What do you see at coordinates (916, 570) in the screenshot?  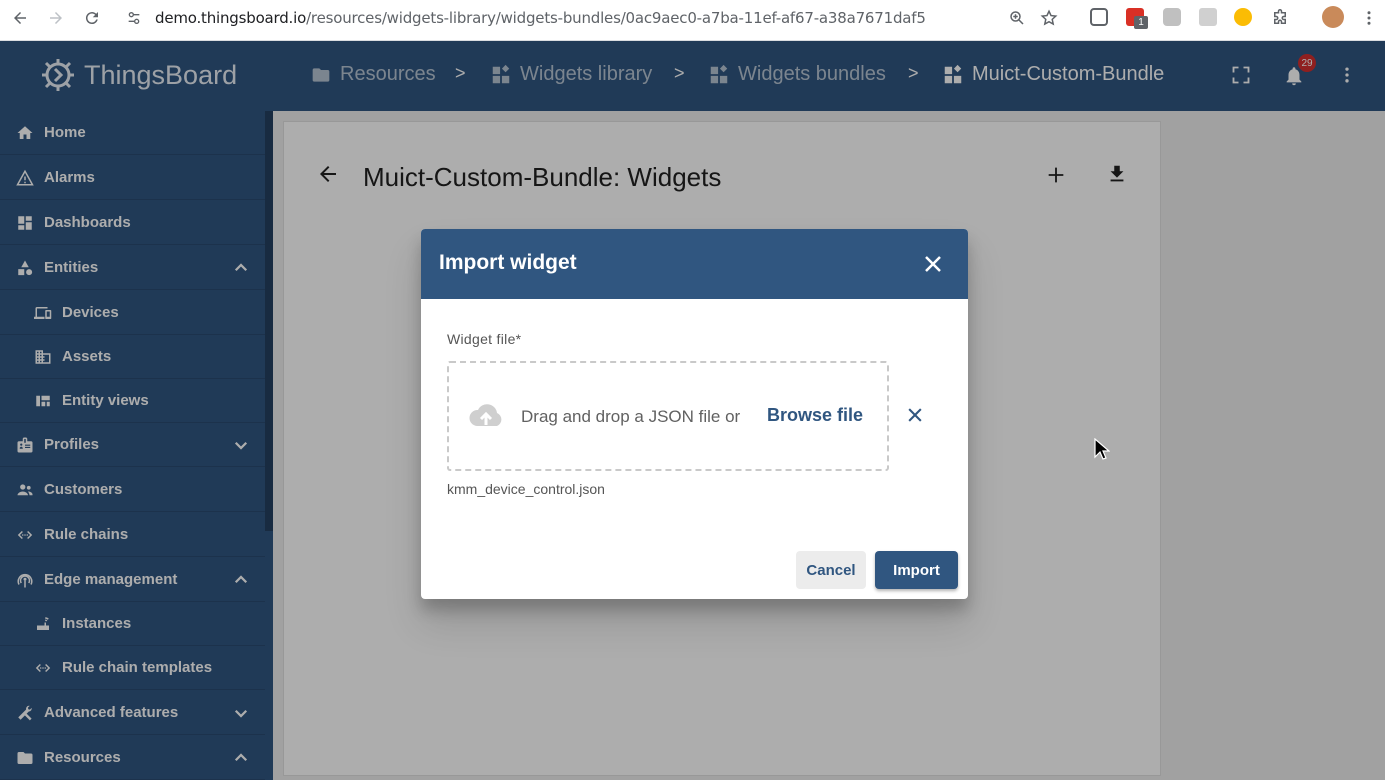 I see `import-button: Import` at bounding box center [916, 570].